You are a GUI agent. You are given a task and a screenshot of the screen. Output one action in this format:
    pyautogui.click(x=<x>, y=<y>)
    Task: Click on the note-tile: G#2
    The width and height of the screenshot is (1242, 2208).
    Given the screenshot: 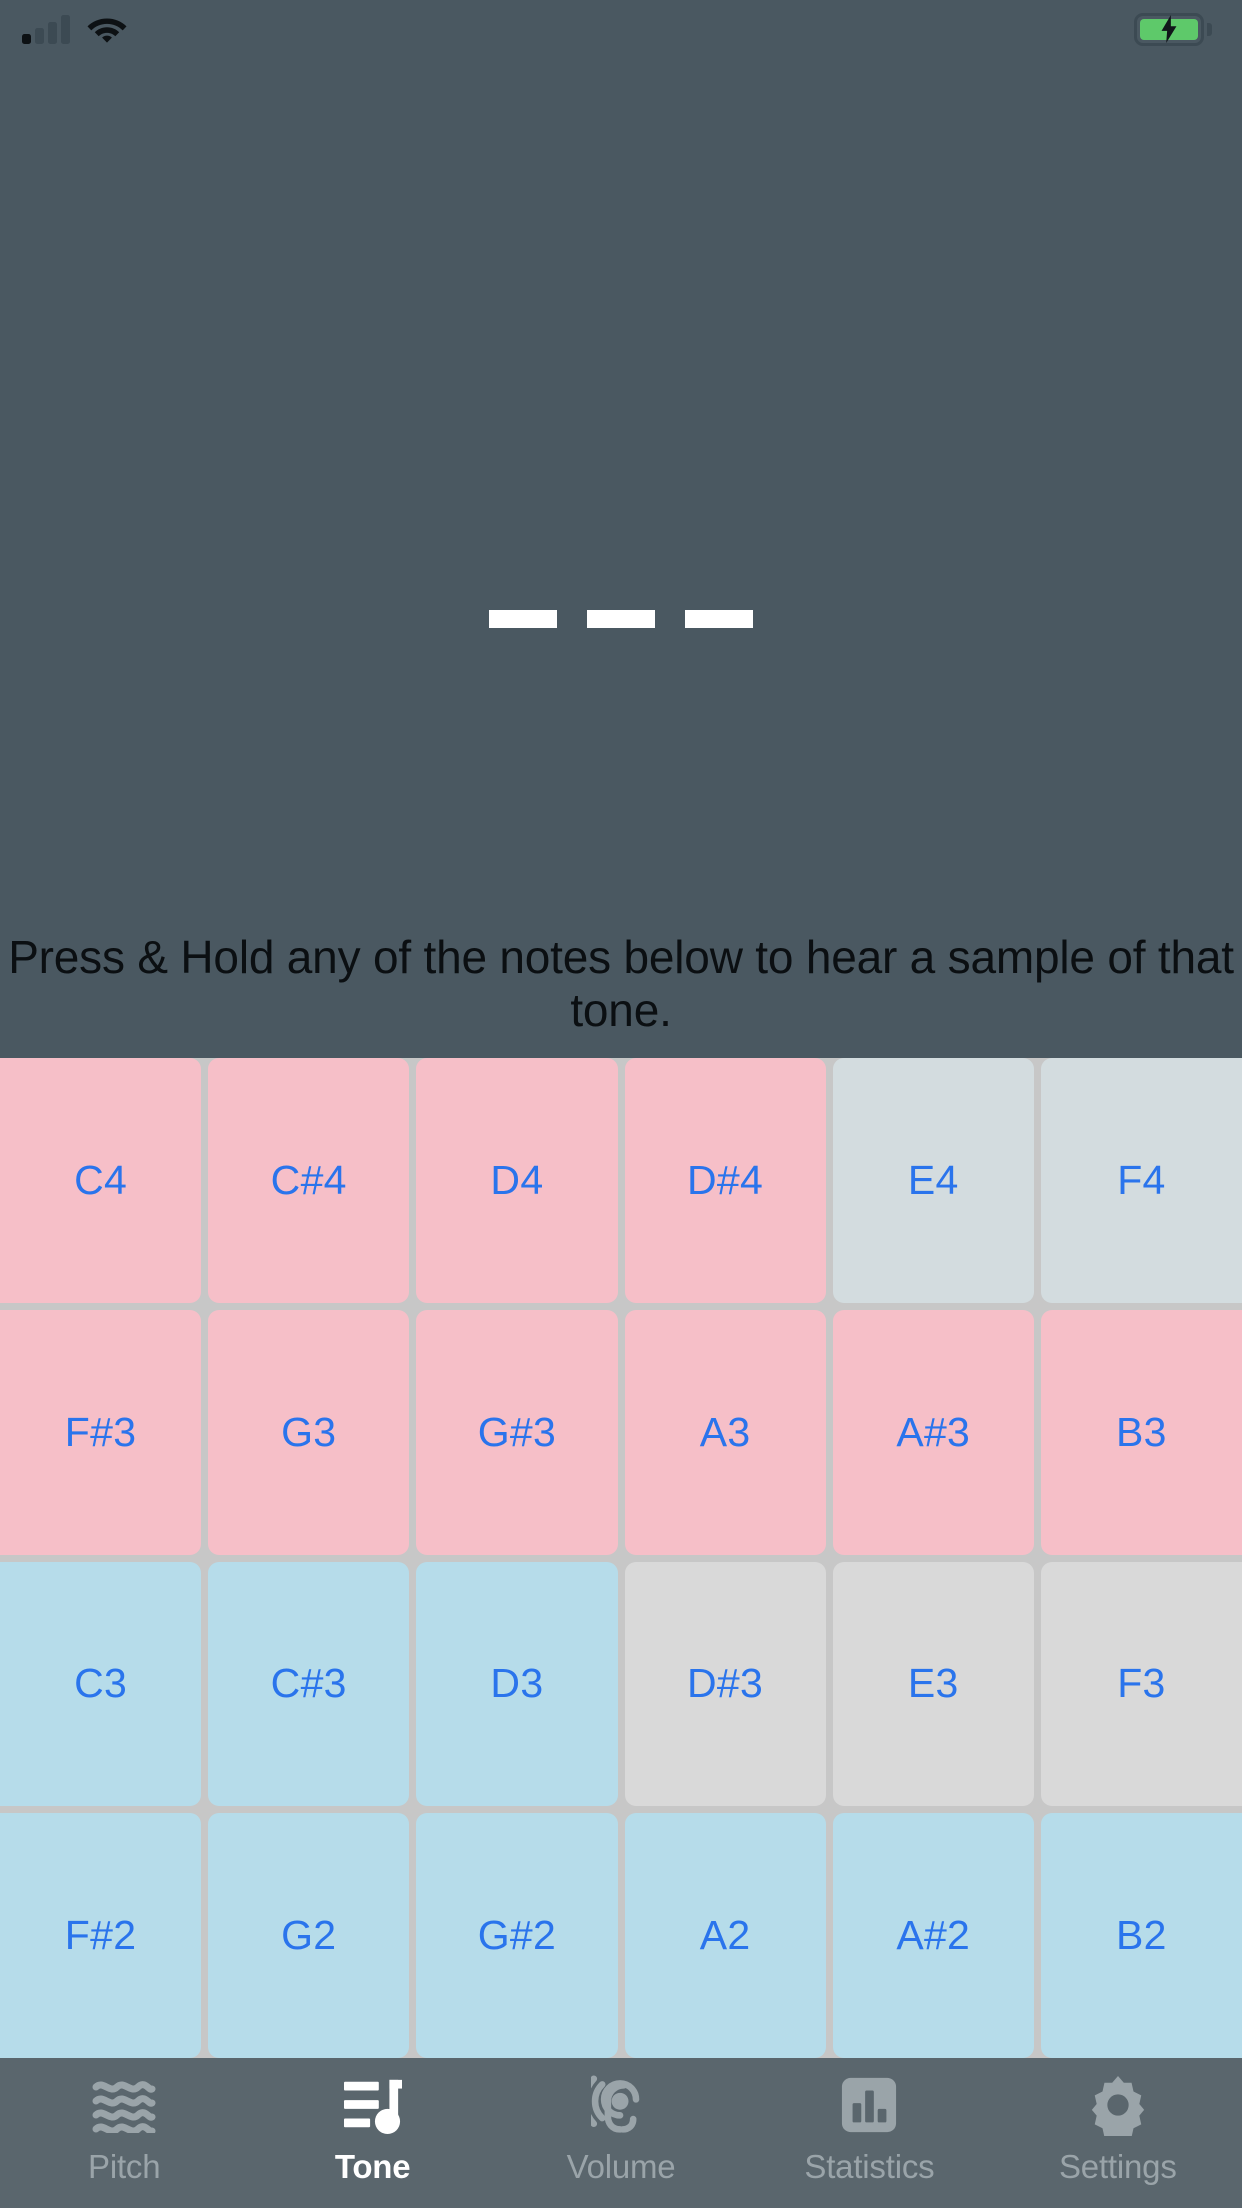 What is the action you would take?
    pyautogui.click(x=517, y=1935)
    